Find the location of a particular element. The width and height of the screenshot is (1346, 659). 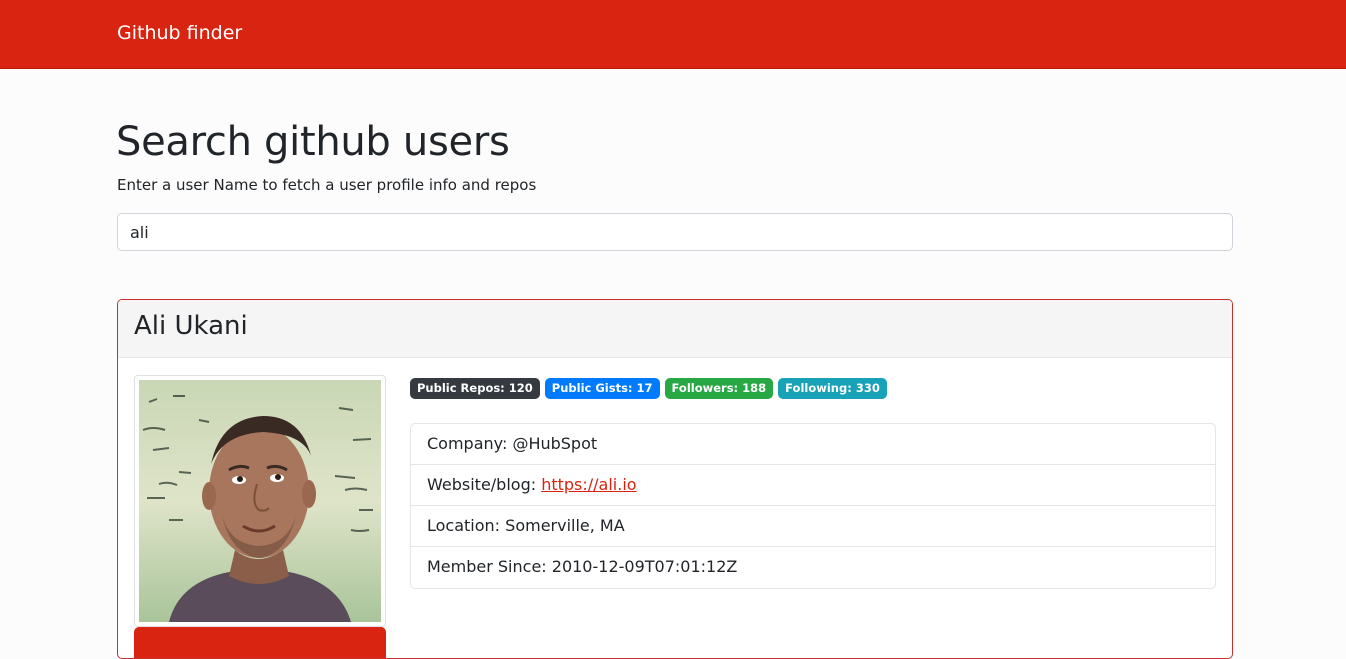

public-gists-badge: Public Gists: 17 is located at coordinates (602, 388).